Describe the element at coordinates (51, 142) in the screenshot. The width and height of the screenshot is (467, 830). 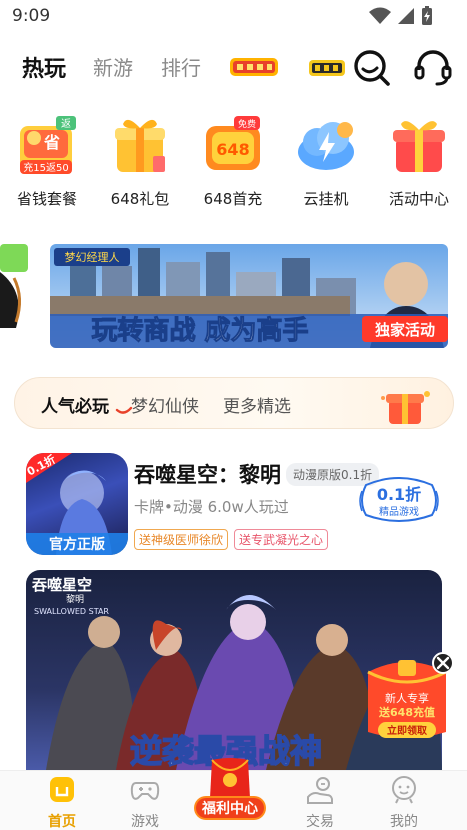
I see `money-saving-top-text: 省` at that location.